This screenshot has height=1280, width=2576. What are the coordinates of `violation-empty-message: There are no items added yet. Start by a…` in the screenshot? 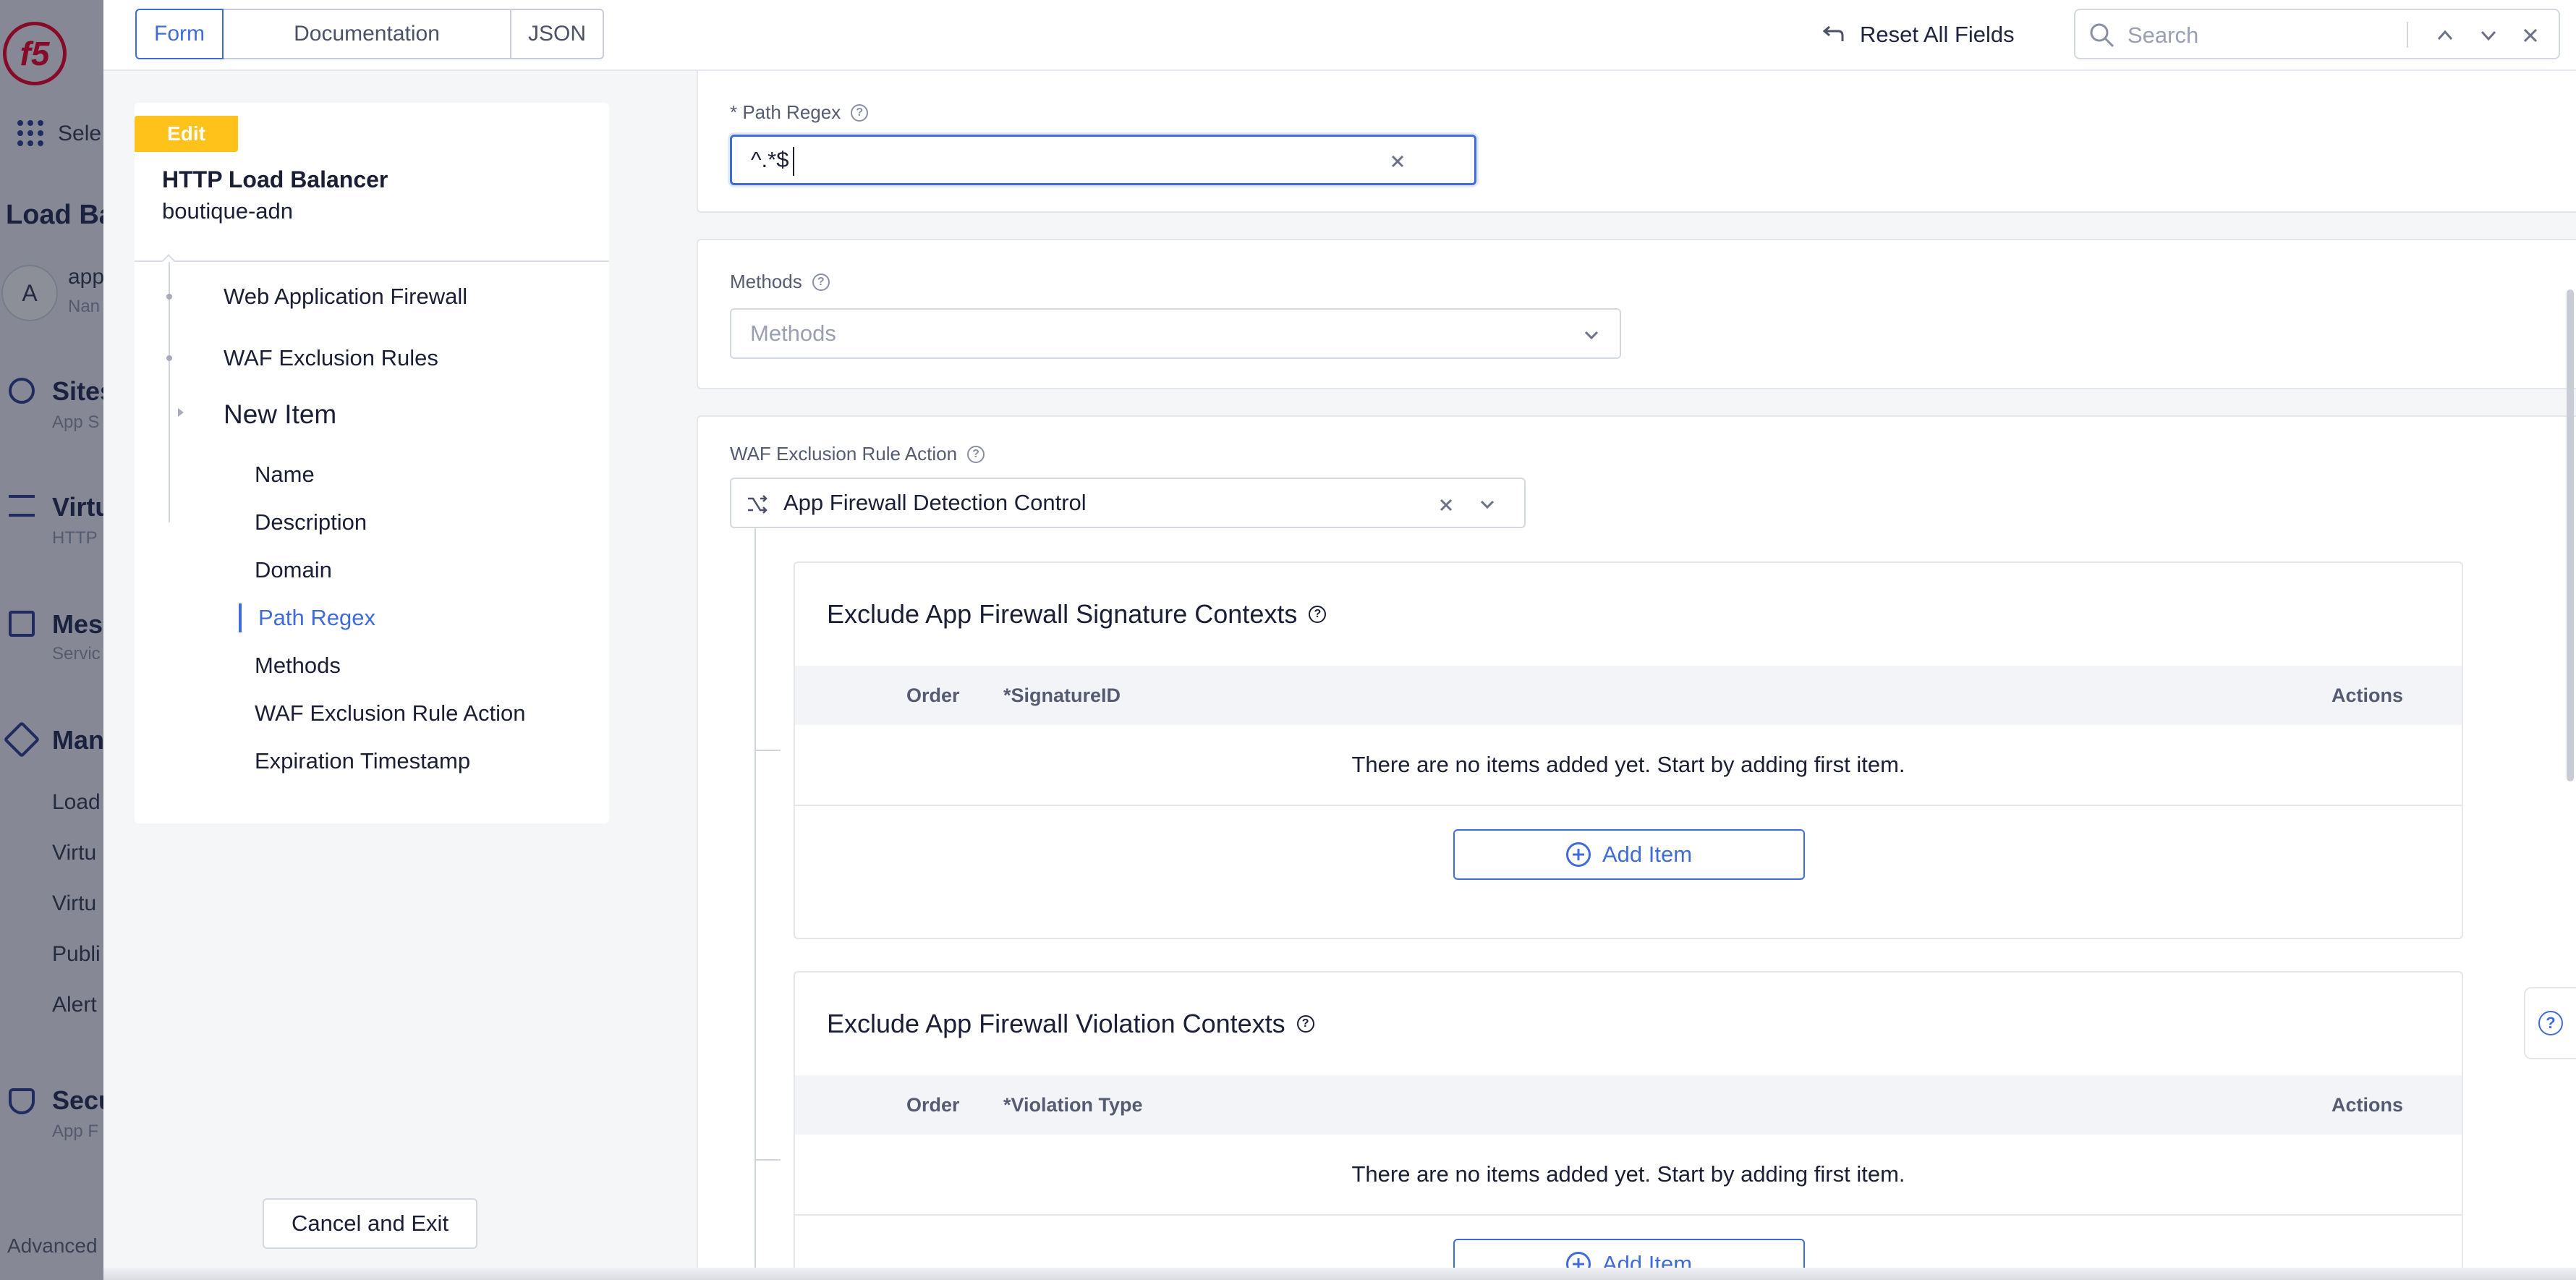 It's located at (1628, 1176).